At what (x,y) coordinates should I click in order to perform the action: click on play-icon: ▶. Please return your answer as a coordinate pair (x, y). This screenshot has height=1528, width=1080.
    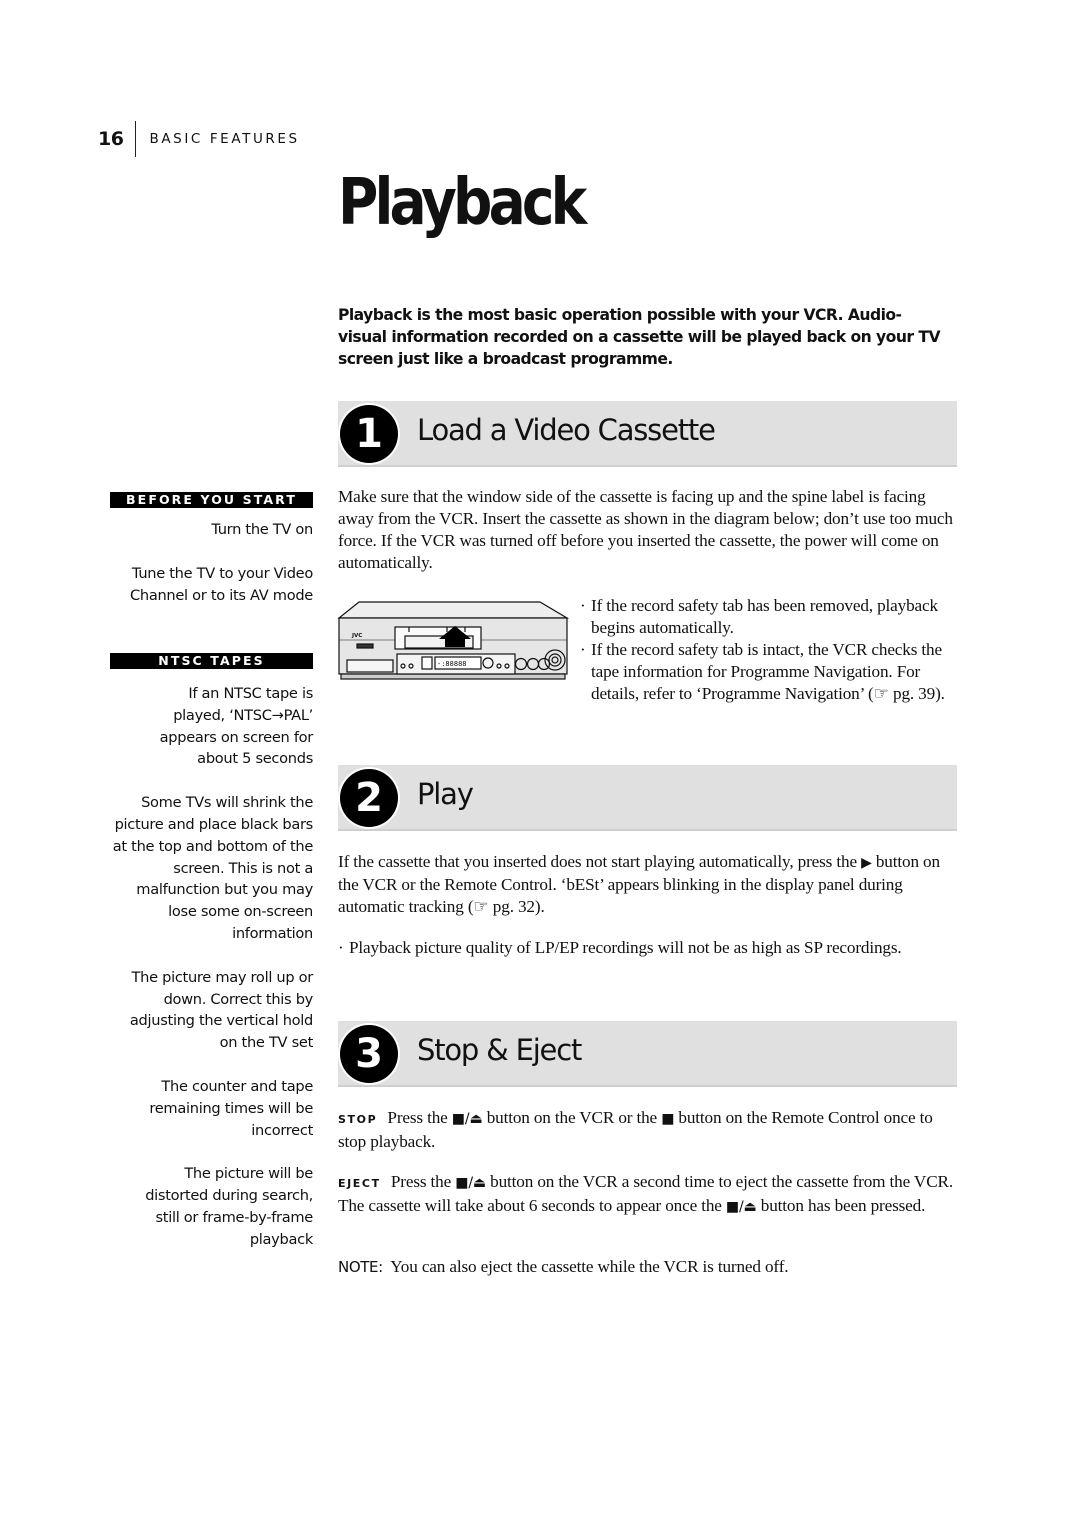
    Looking at the image, I should click on (866, 863).